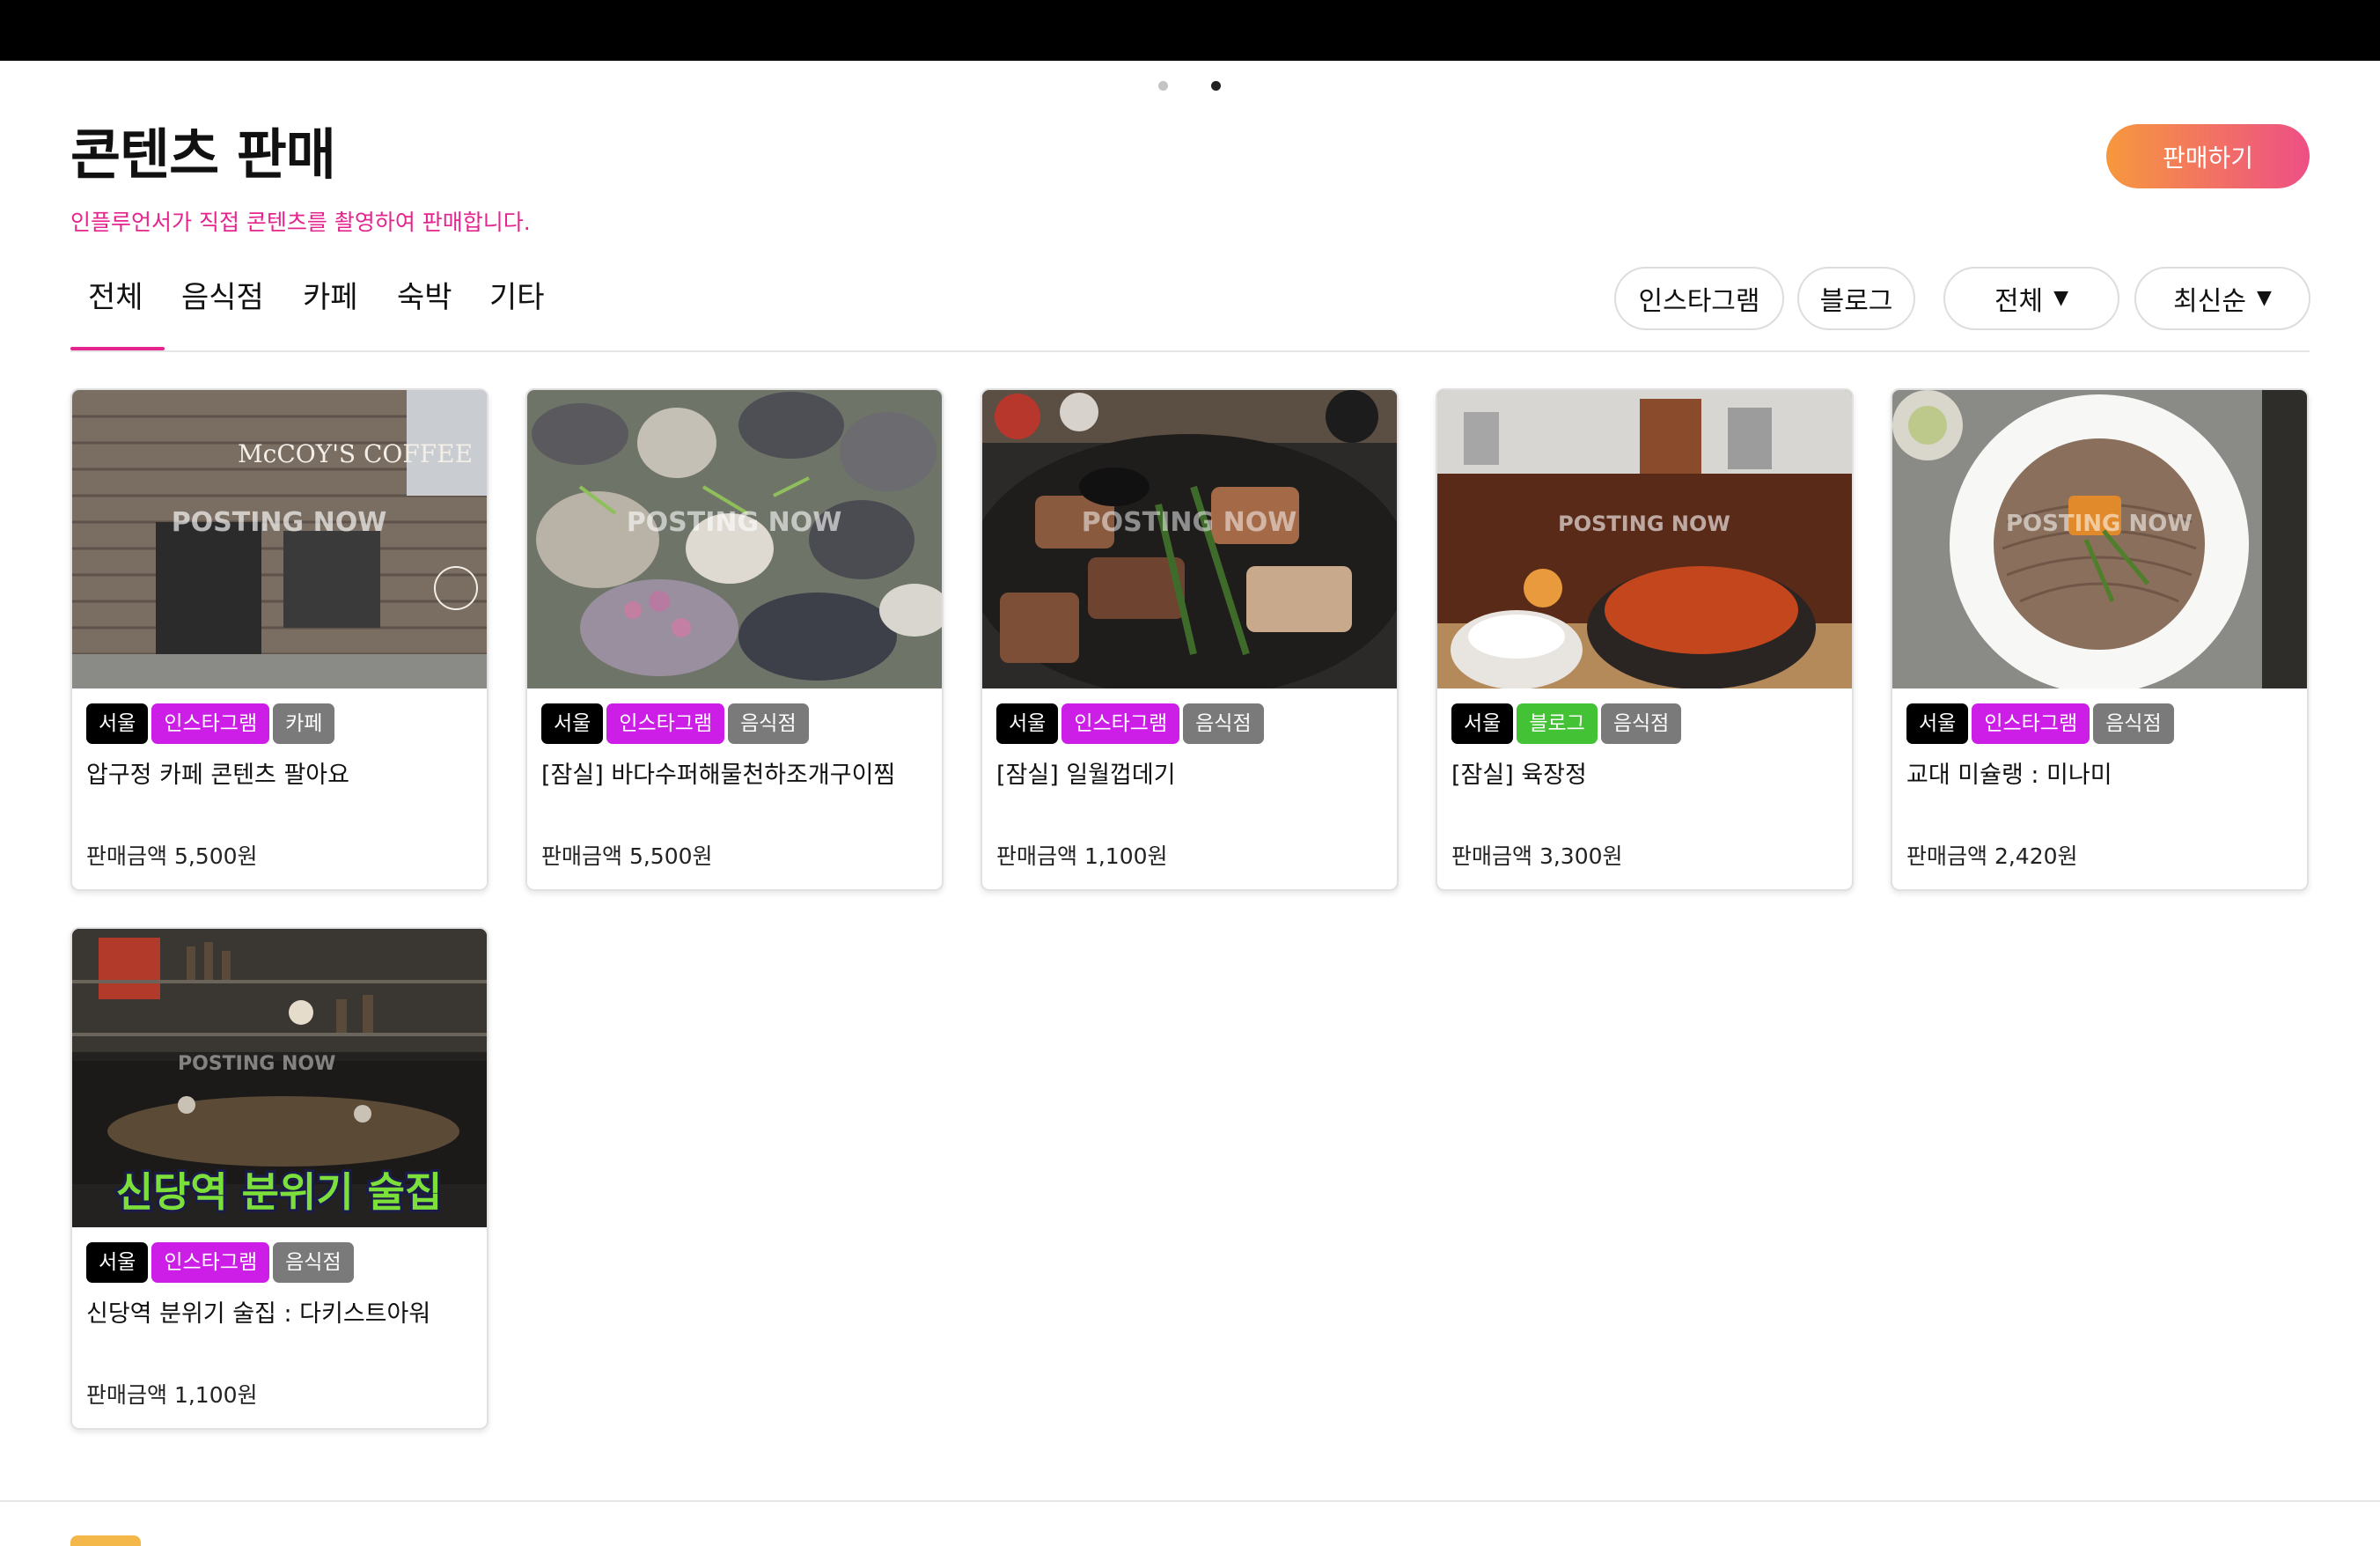  I want to click on tag-platform: 블로그, so click(1557, 723).